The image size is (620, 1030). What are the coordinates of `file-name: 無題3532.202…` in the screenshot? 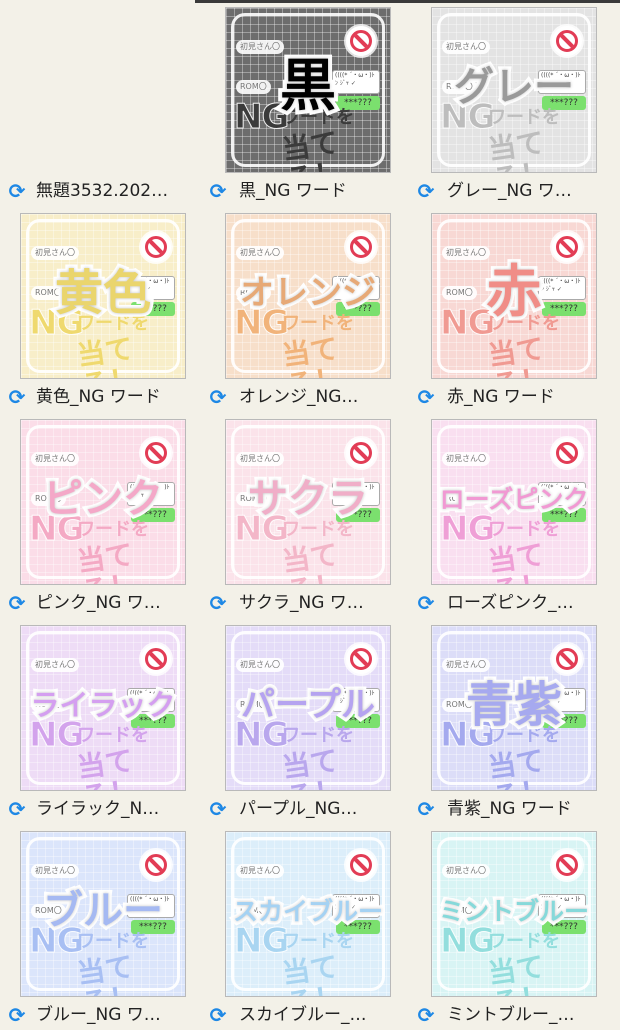 It's located at (102, 191).